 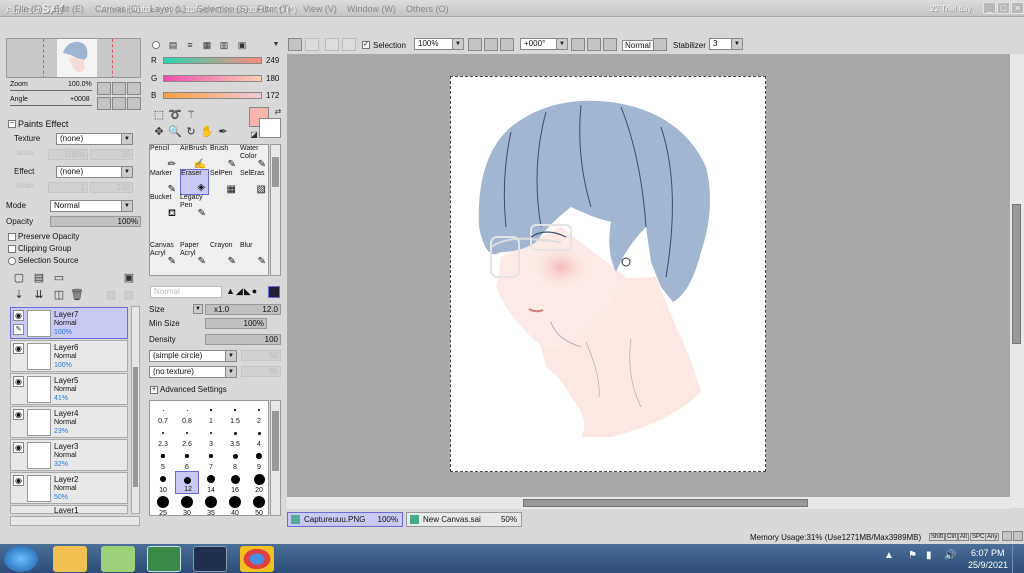 What do you see at coordinates (21, 559) in the screenshot?
I see `start-orb-icon` at bounding box center [21, 559].